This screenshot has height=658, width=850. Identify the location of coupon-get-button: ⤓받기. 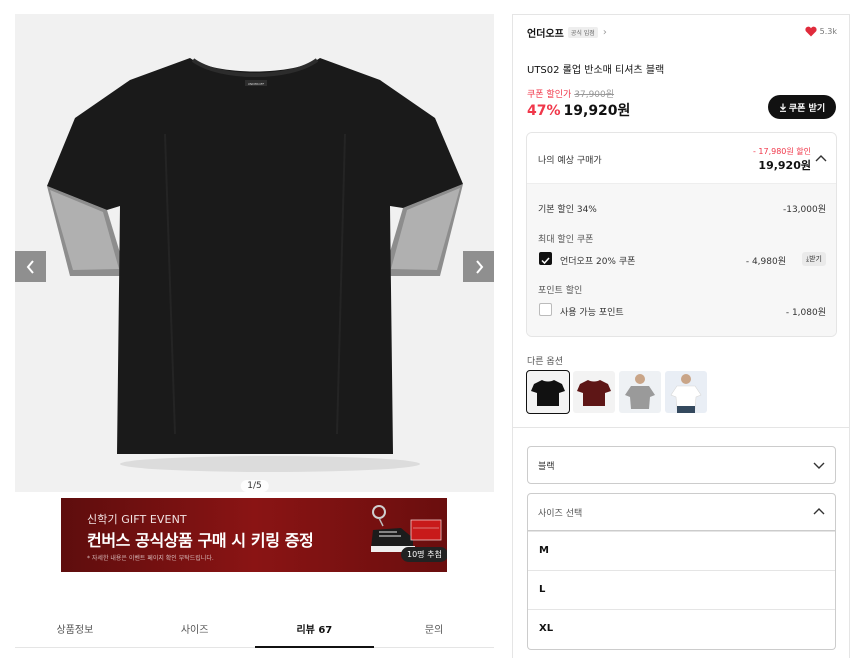
(814, 259).